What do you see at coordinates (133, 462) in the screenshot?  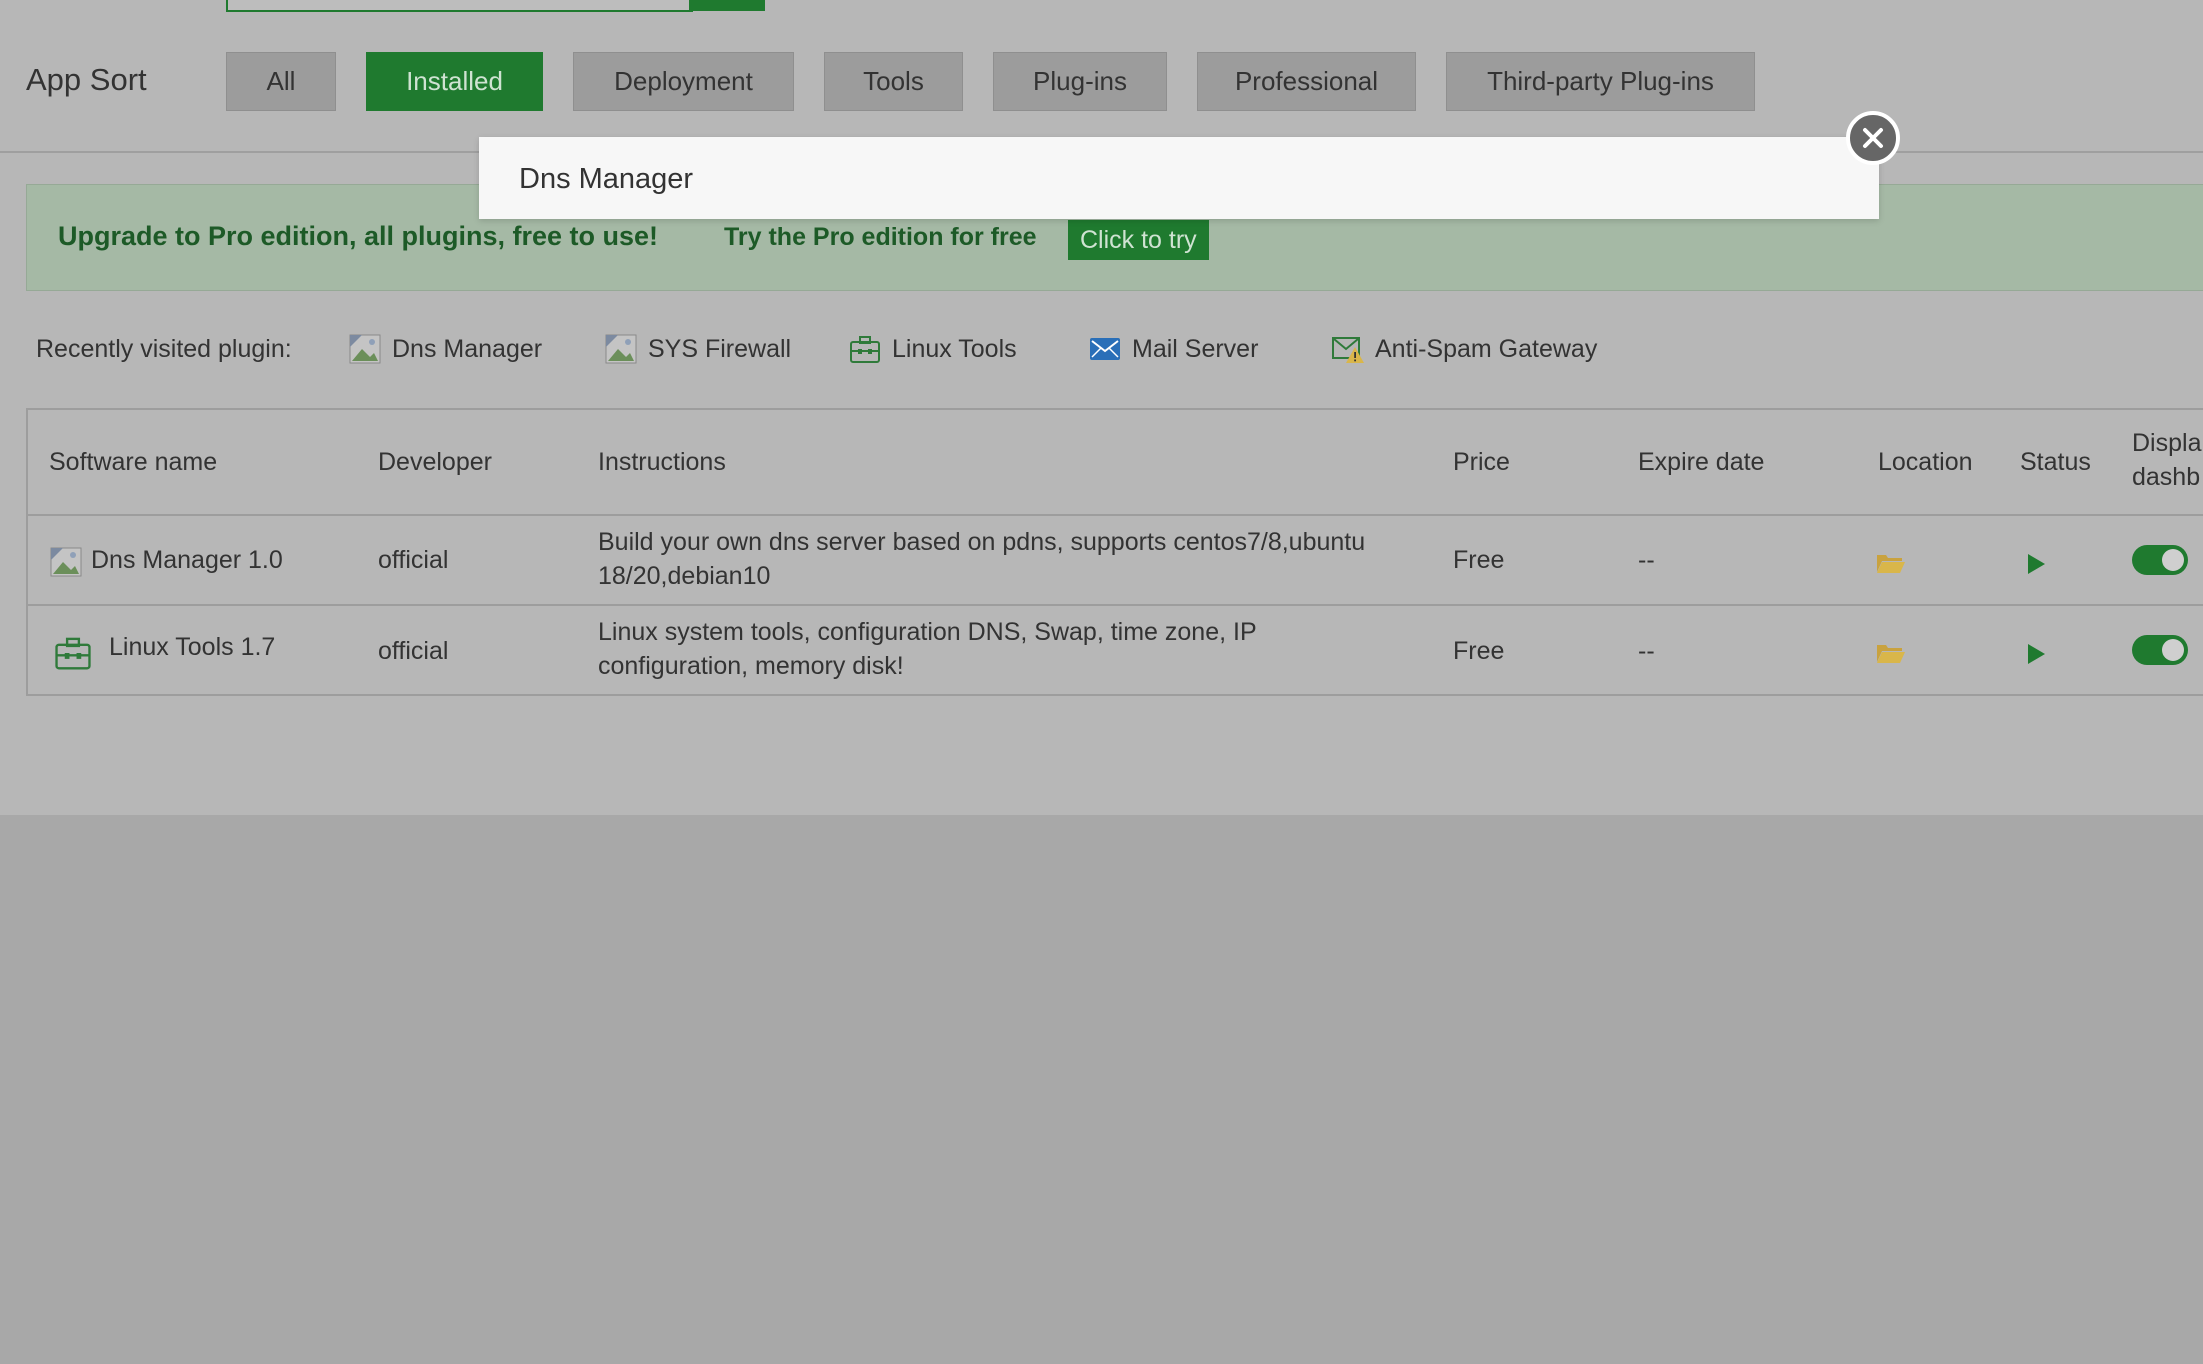 I see `header-software-name: Software name` at bounding box center [133, 462].